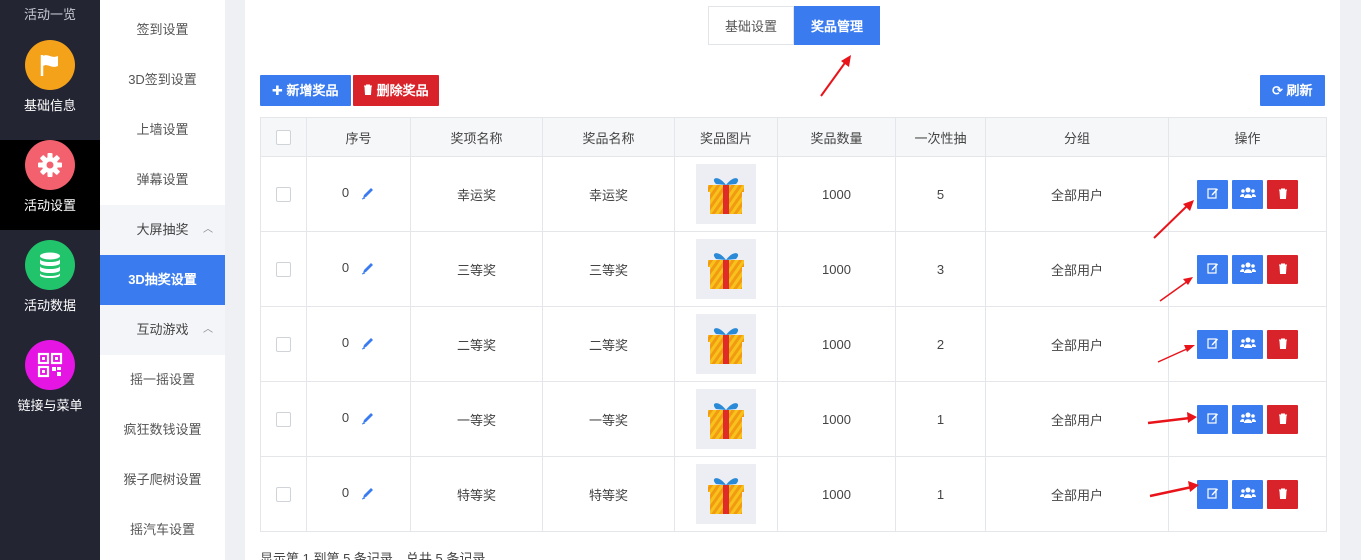 Image resolution: width=1361 pixels, height=560 pixels. I want to click on flag-icon, so click(50, 65).